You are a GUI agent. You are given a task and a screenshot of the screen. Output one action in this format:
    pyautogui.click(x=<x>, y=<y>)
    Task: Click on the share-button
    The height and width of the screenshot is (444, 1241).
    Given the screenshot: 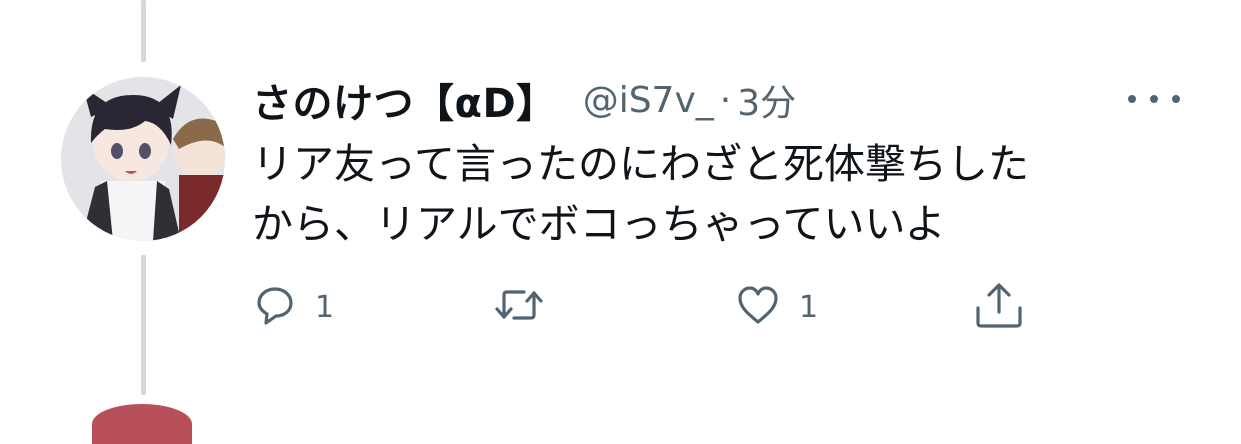 What is the action you would take?
    pyautogui.click(x=999, y=307)
    